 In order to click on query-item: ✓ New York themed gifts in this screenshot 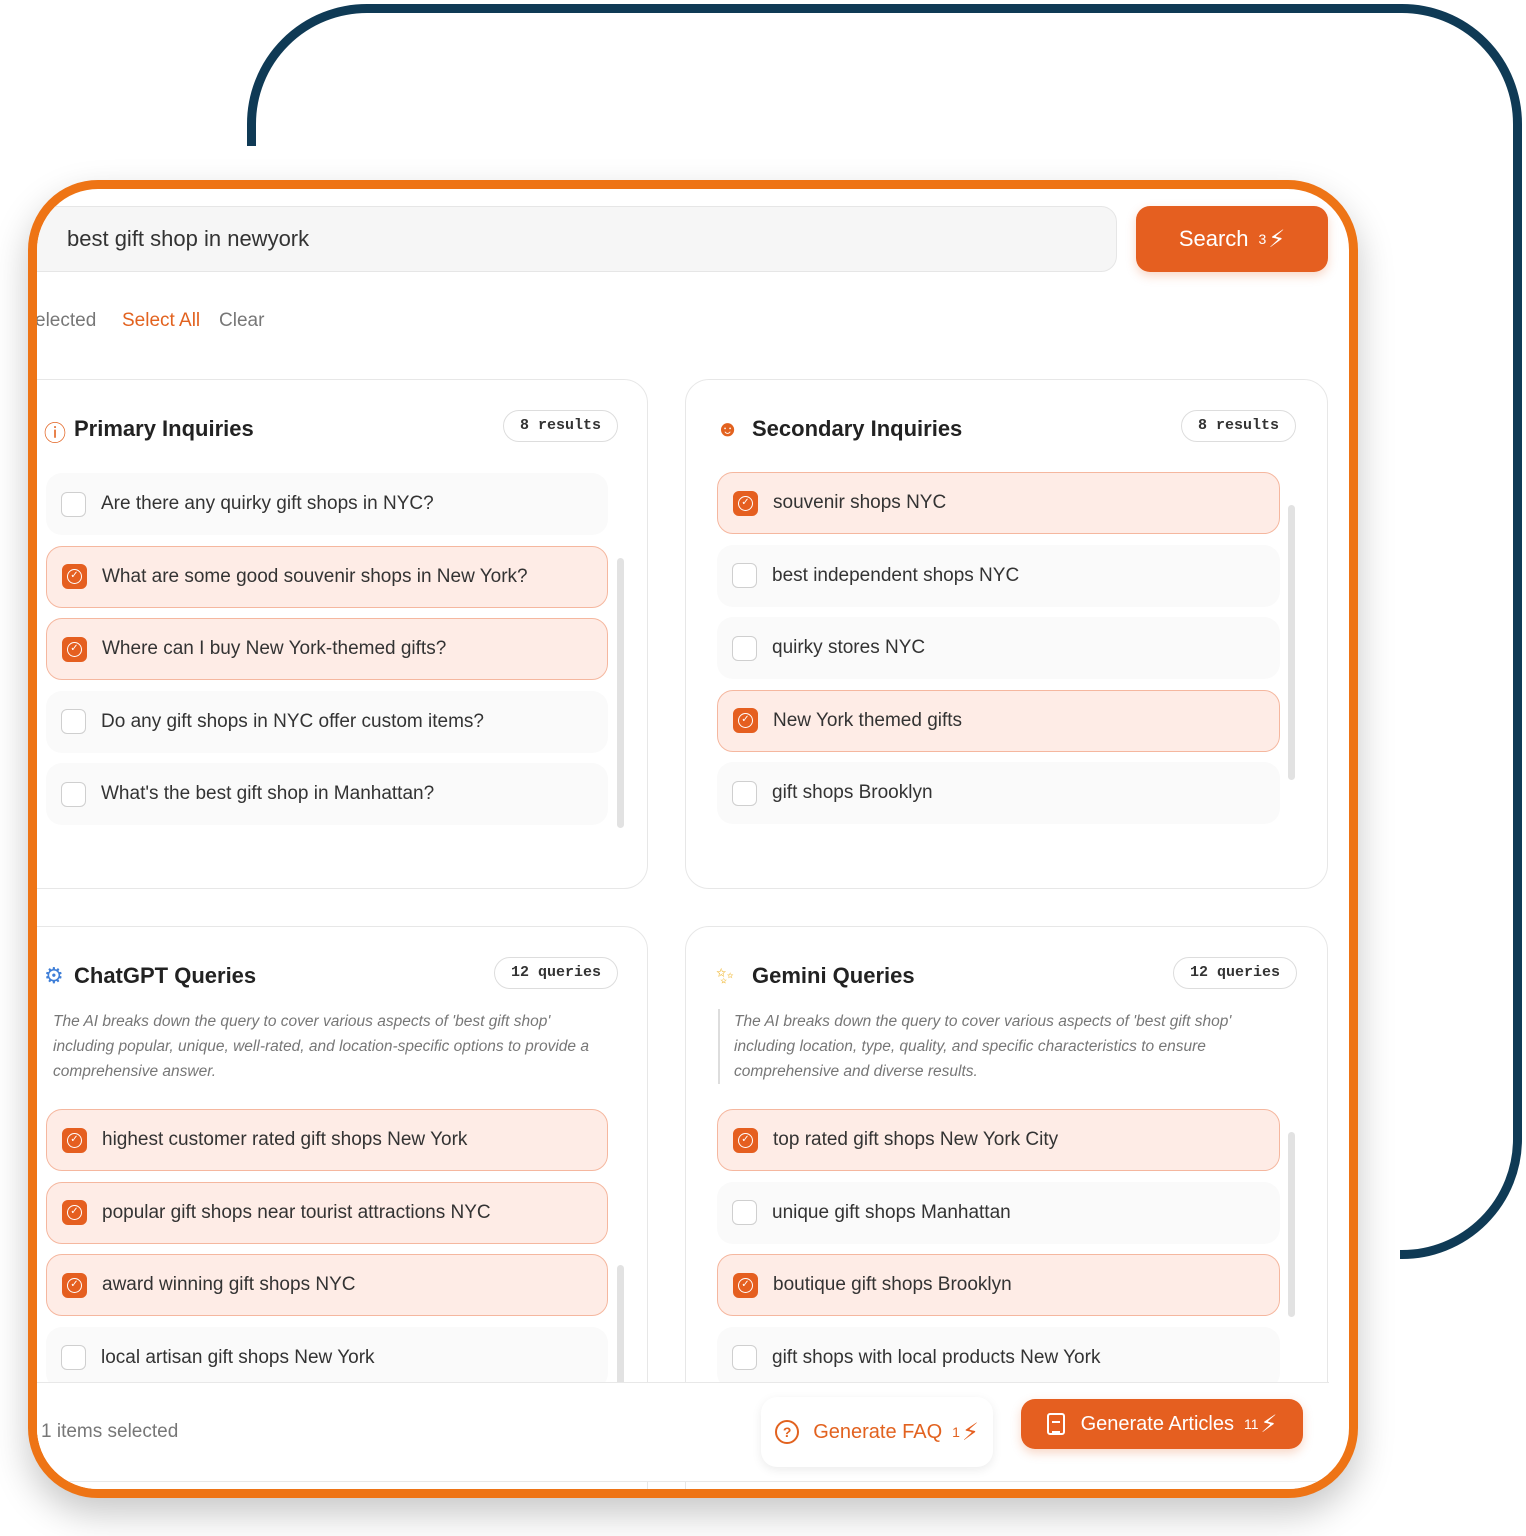, I will do `click(998, 720)`.